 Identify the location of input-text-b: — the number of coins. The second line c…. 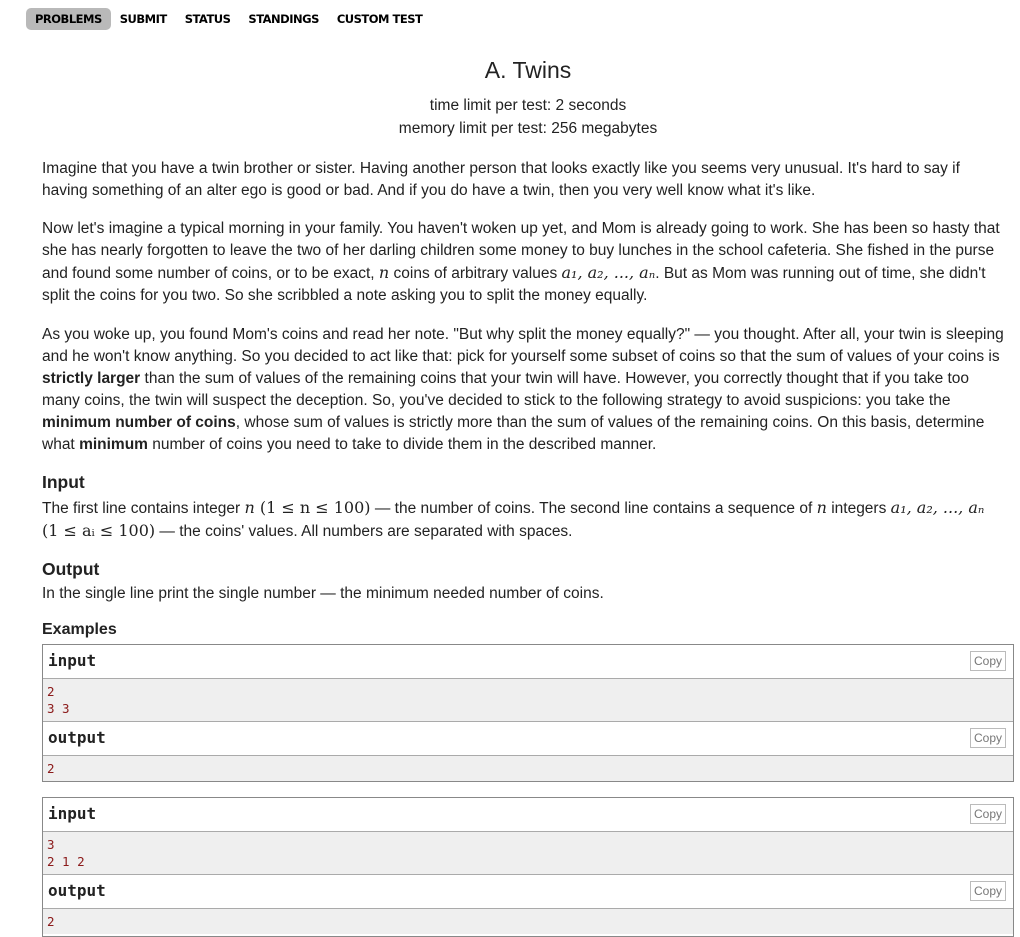
(593, 508).